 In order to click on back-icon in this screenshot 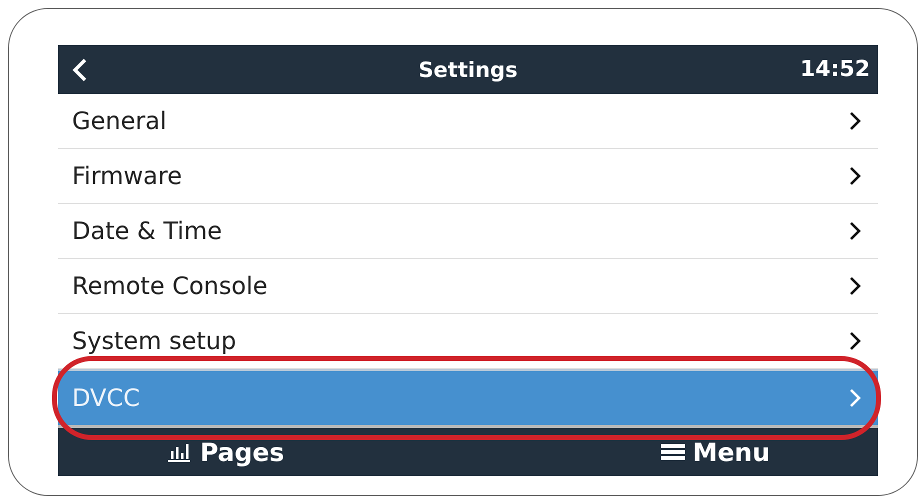, I will do `click(80, 70)`.